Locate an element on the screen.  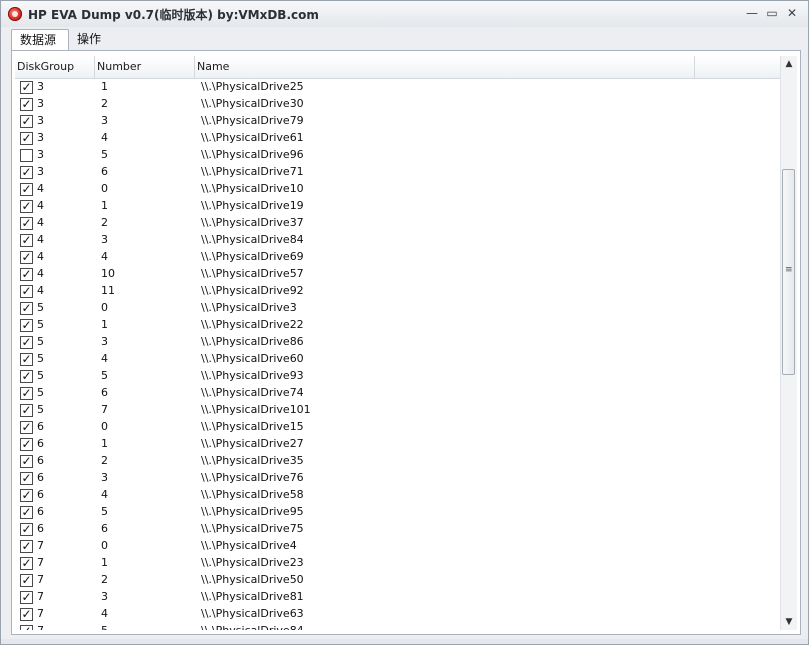
table-row: ✓ 6 2 \\.\PhysicalDrive35 is located at coordinates (397, 461).